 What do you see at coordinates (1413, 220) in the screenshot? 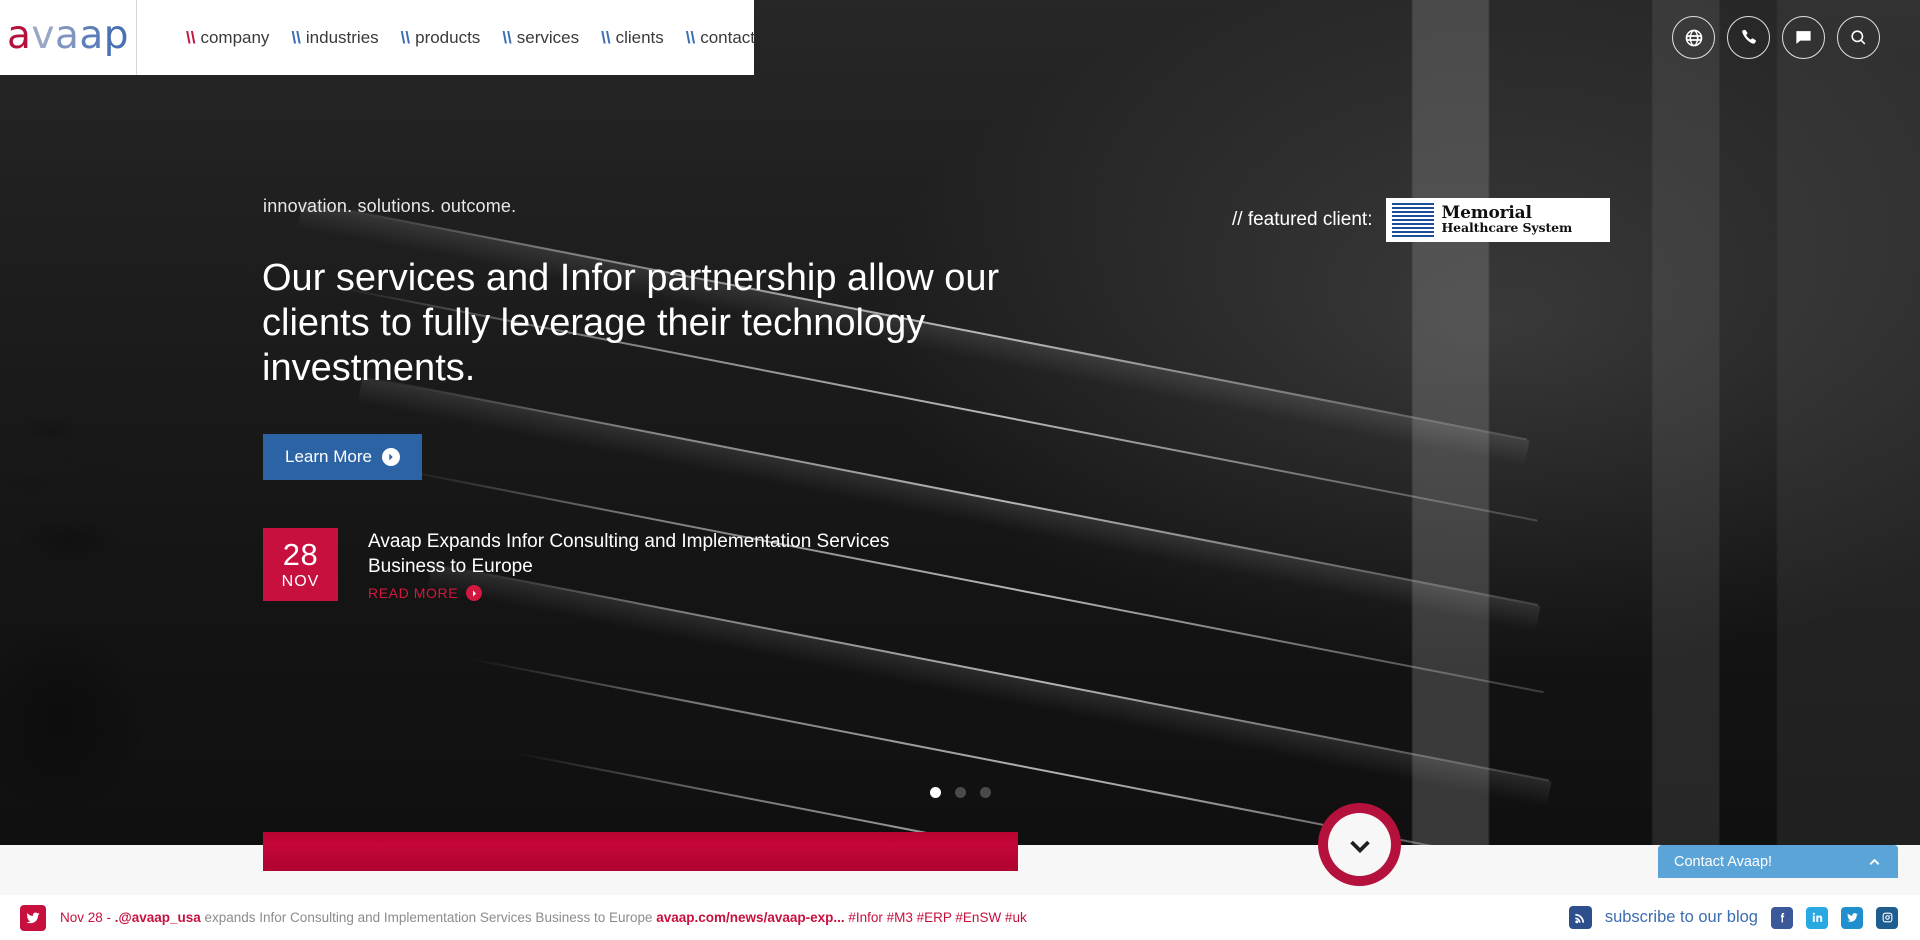
I see `striped-m-mark-icon` at bounding box center [1413, 220].